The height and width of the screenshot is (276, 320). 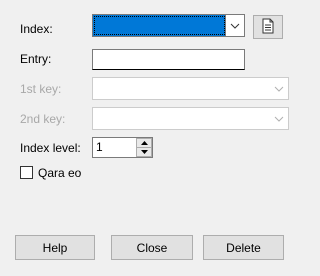 What do you see at coordinates (181, 88) in the screenshot?
I see `first-key-combobox-field` at bounding box center [181, 88].